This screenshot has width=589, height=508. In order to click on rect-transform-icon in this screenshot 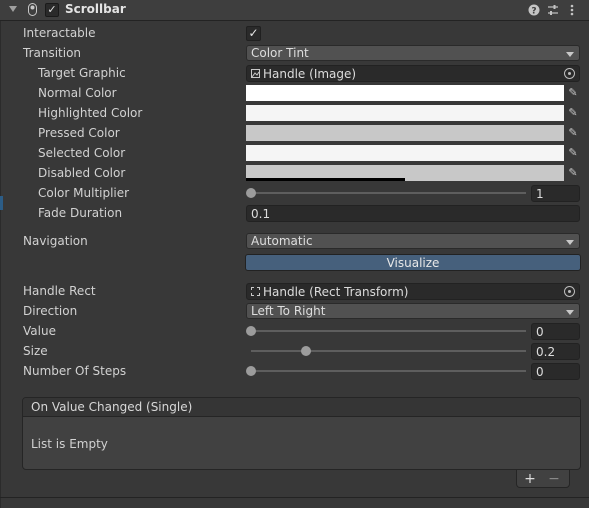, I will do `click(255, 291)`.